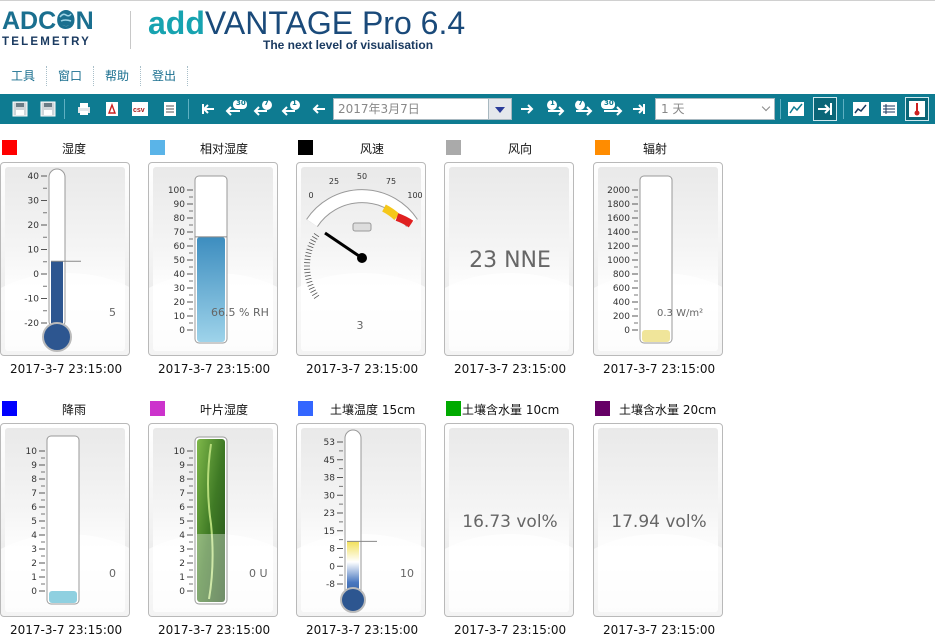  What do you see at coordinates (221, 520) in the screenshot?
I see `gauge-graphic: 1098765432100 U` at bounding box center [221, 520].